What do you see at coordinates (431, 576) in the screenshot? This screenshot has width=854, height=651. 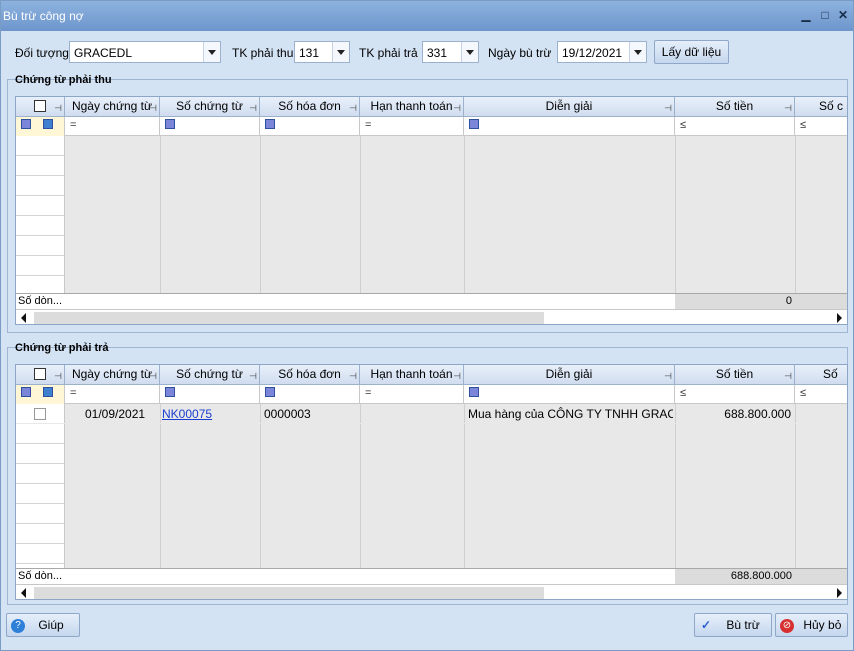 I see `grid-footer: Số dòn... 688.800.000` at bounding box center [431, 576].